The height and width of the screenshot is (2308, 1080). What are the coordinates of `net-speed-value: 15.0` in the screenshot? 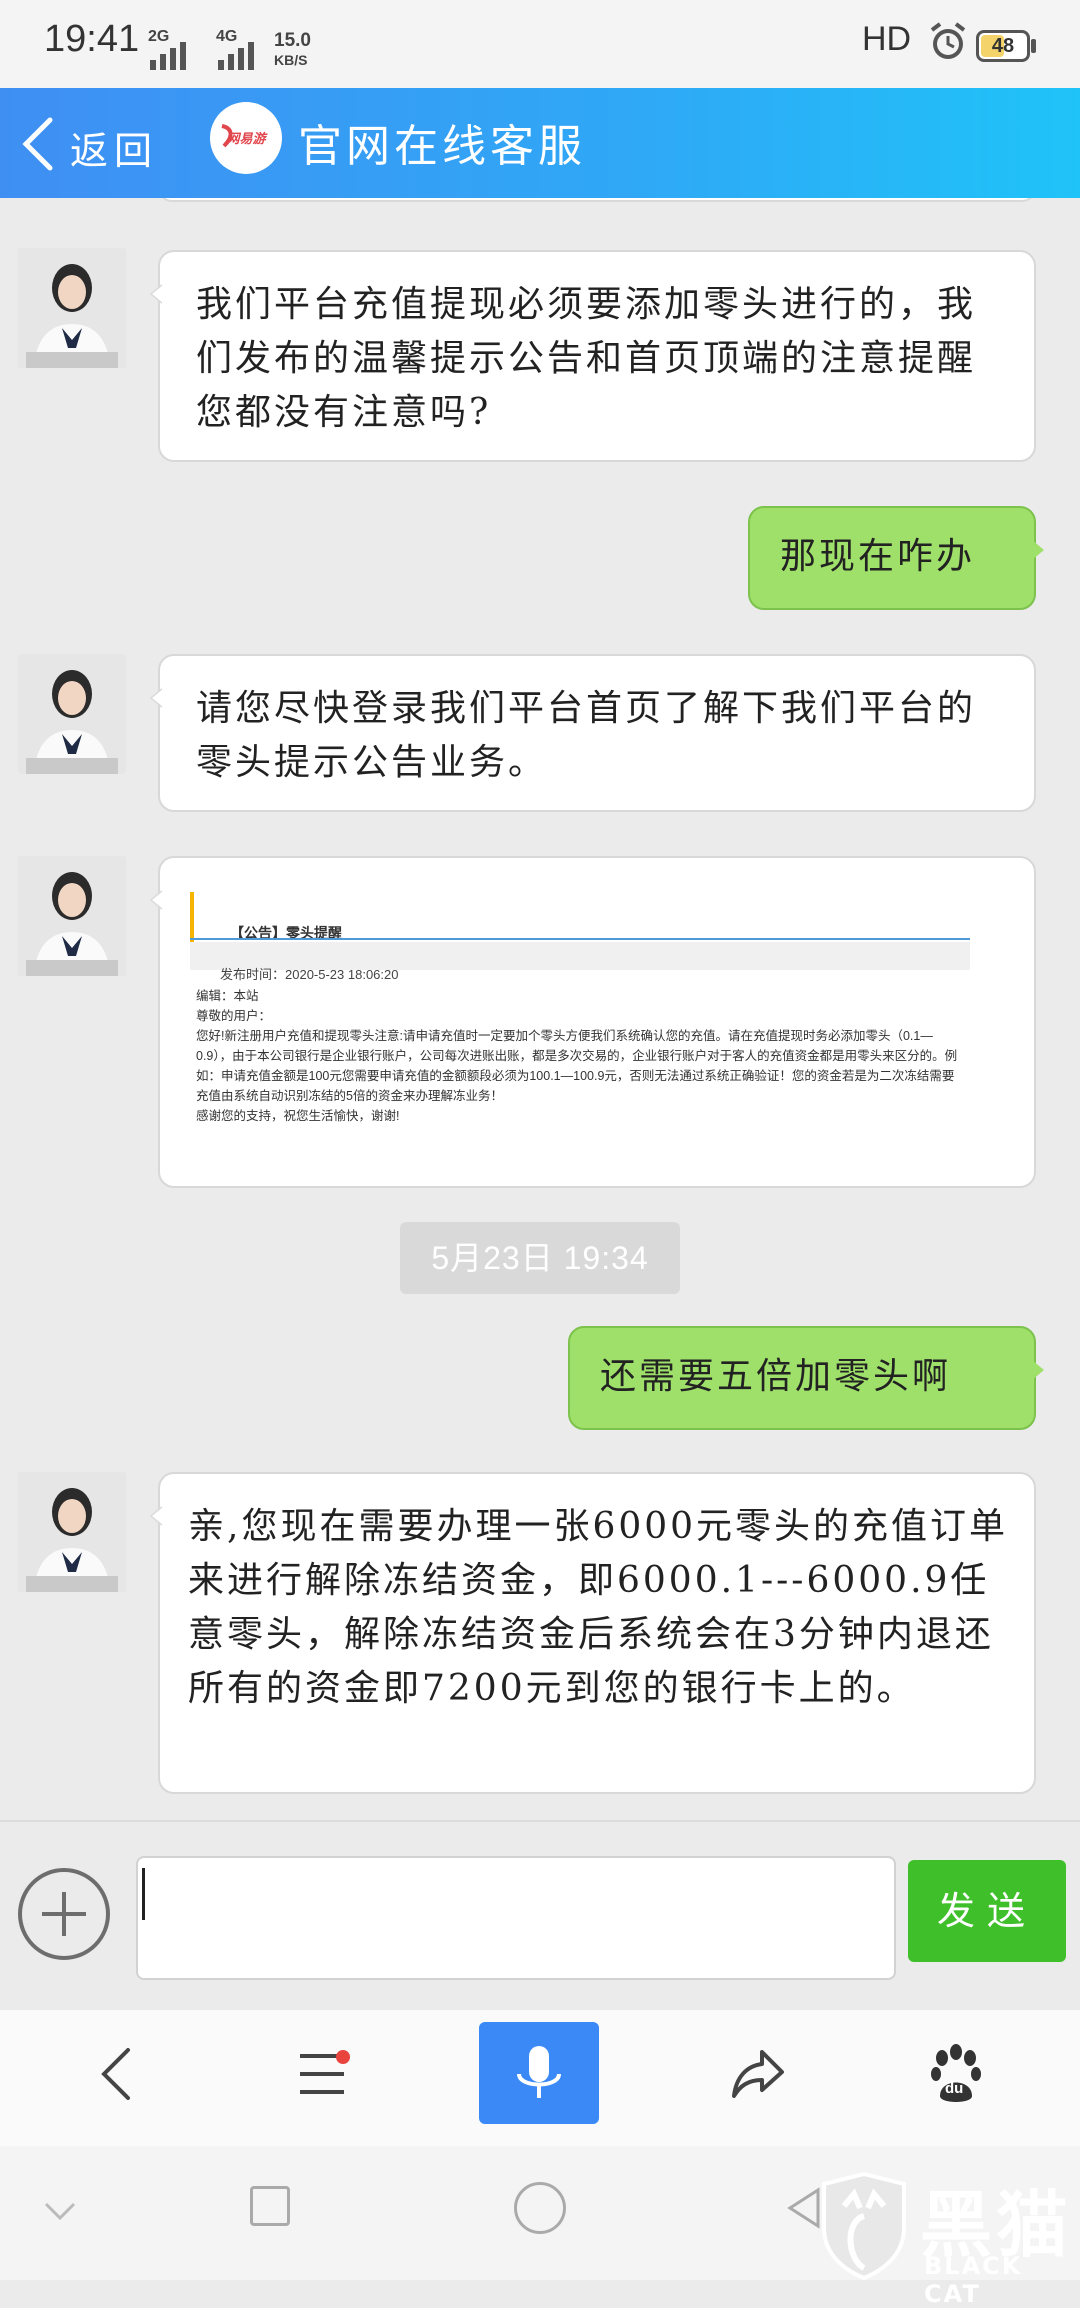 It's located at (292, 40).